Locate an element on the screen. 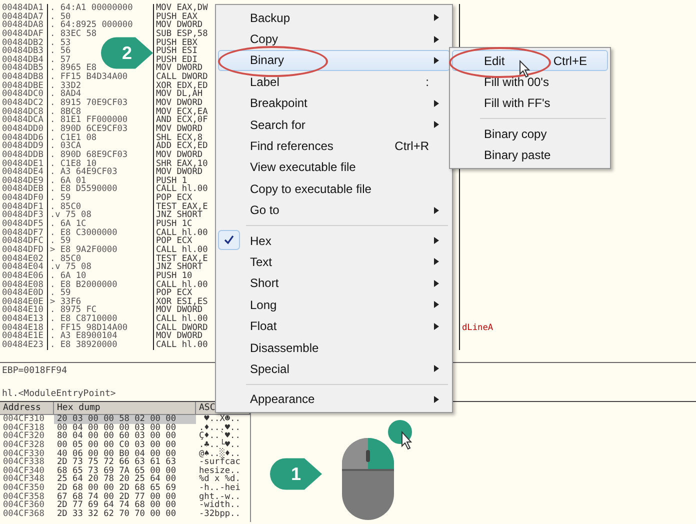 The height and width of the screenshot is (524, 696). address-cell-text: 004CF328 is located at coordinates (24, 445).